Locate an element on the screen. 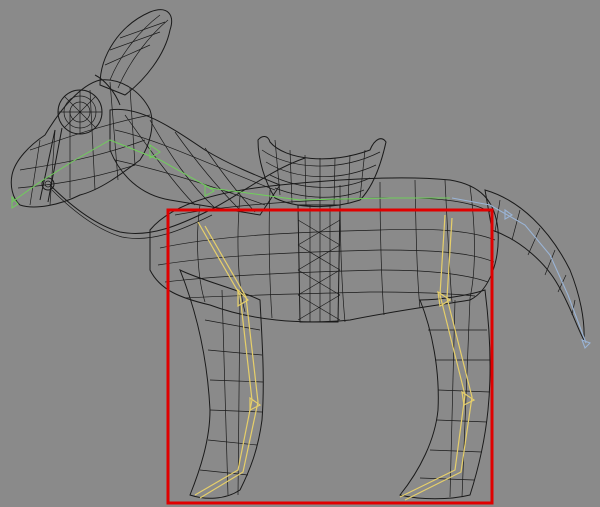  tail-bones is located at coordinates (521, 273).